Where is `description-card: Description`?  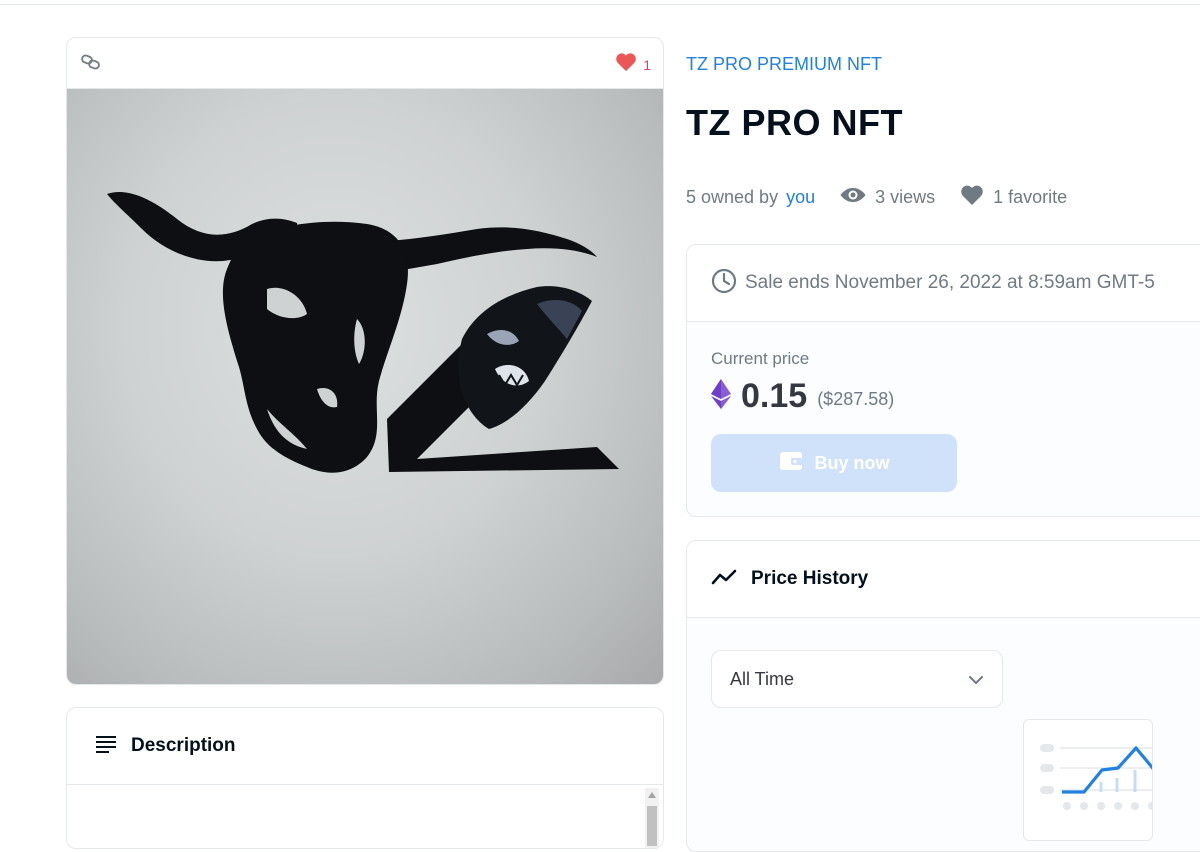 description-card: Description is located at coordinates (365, 778).